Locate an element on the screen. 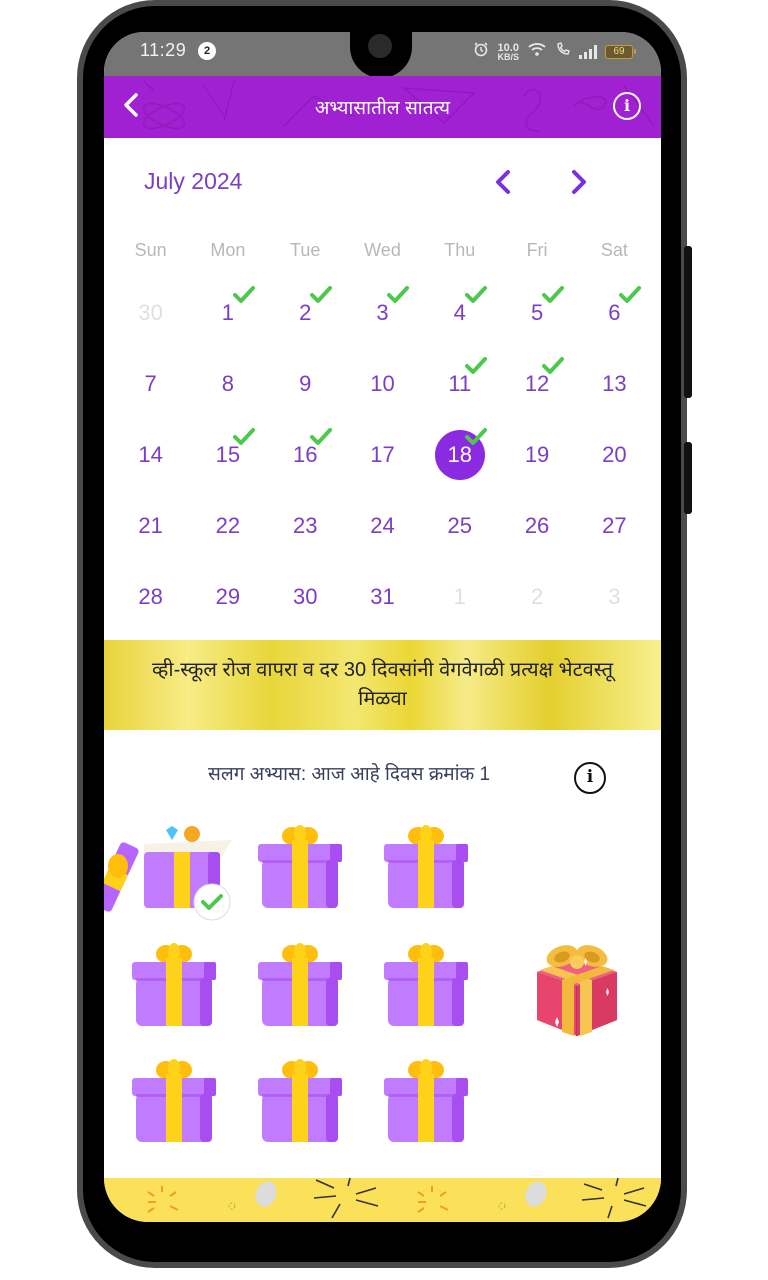 The width and height of the screenshot is (768, 1280). calendar-header: July 2024 is located at coordinates (382, 183).